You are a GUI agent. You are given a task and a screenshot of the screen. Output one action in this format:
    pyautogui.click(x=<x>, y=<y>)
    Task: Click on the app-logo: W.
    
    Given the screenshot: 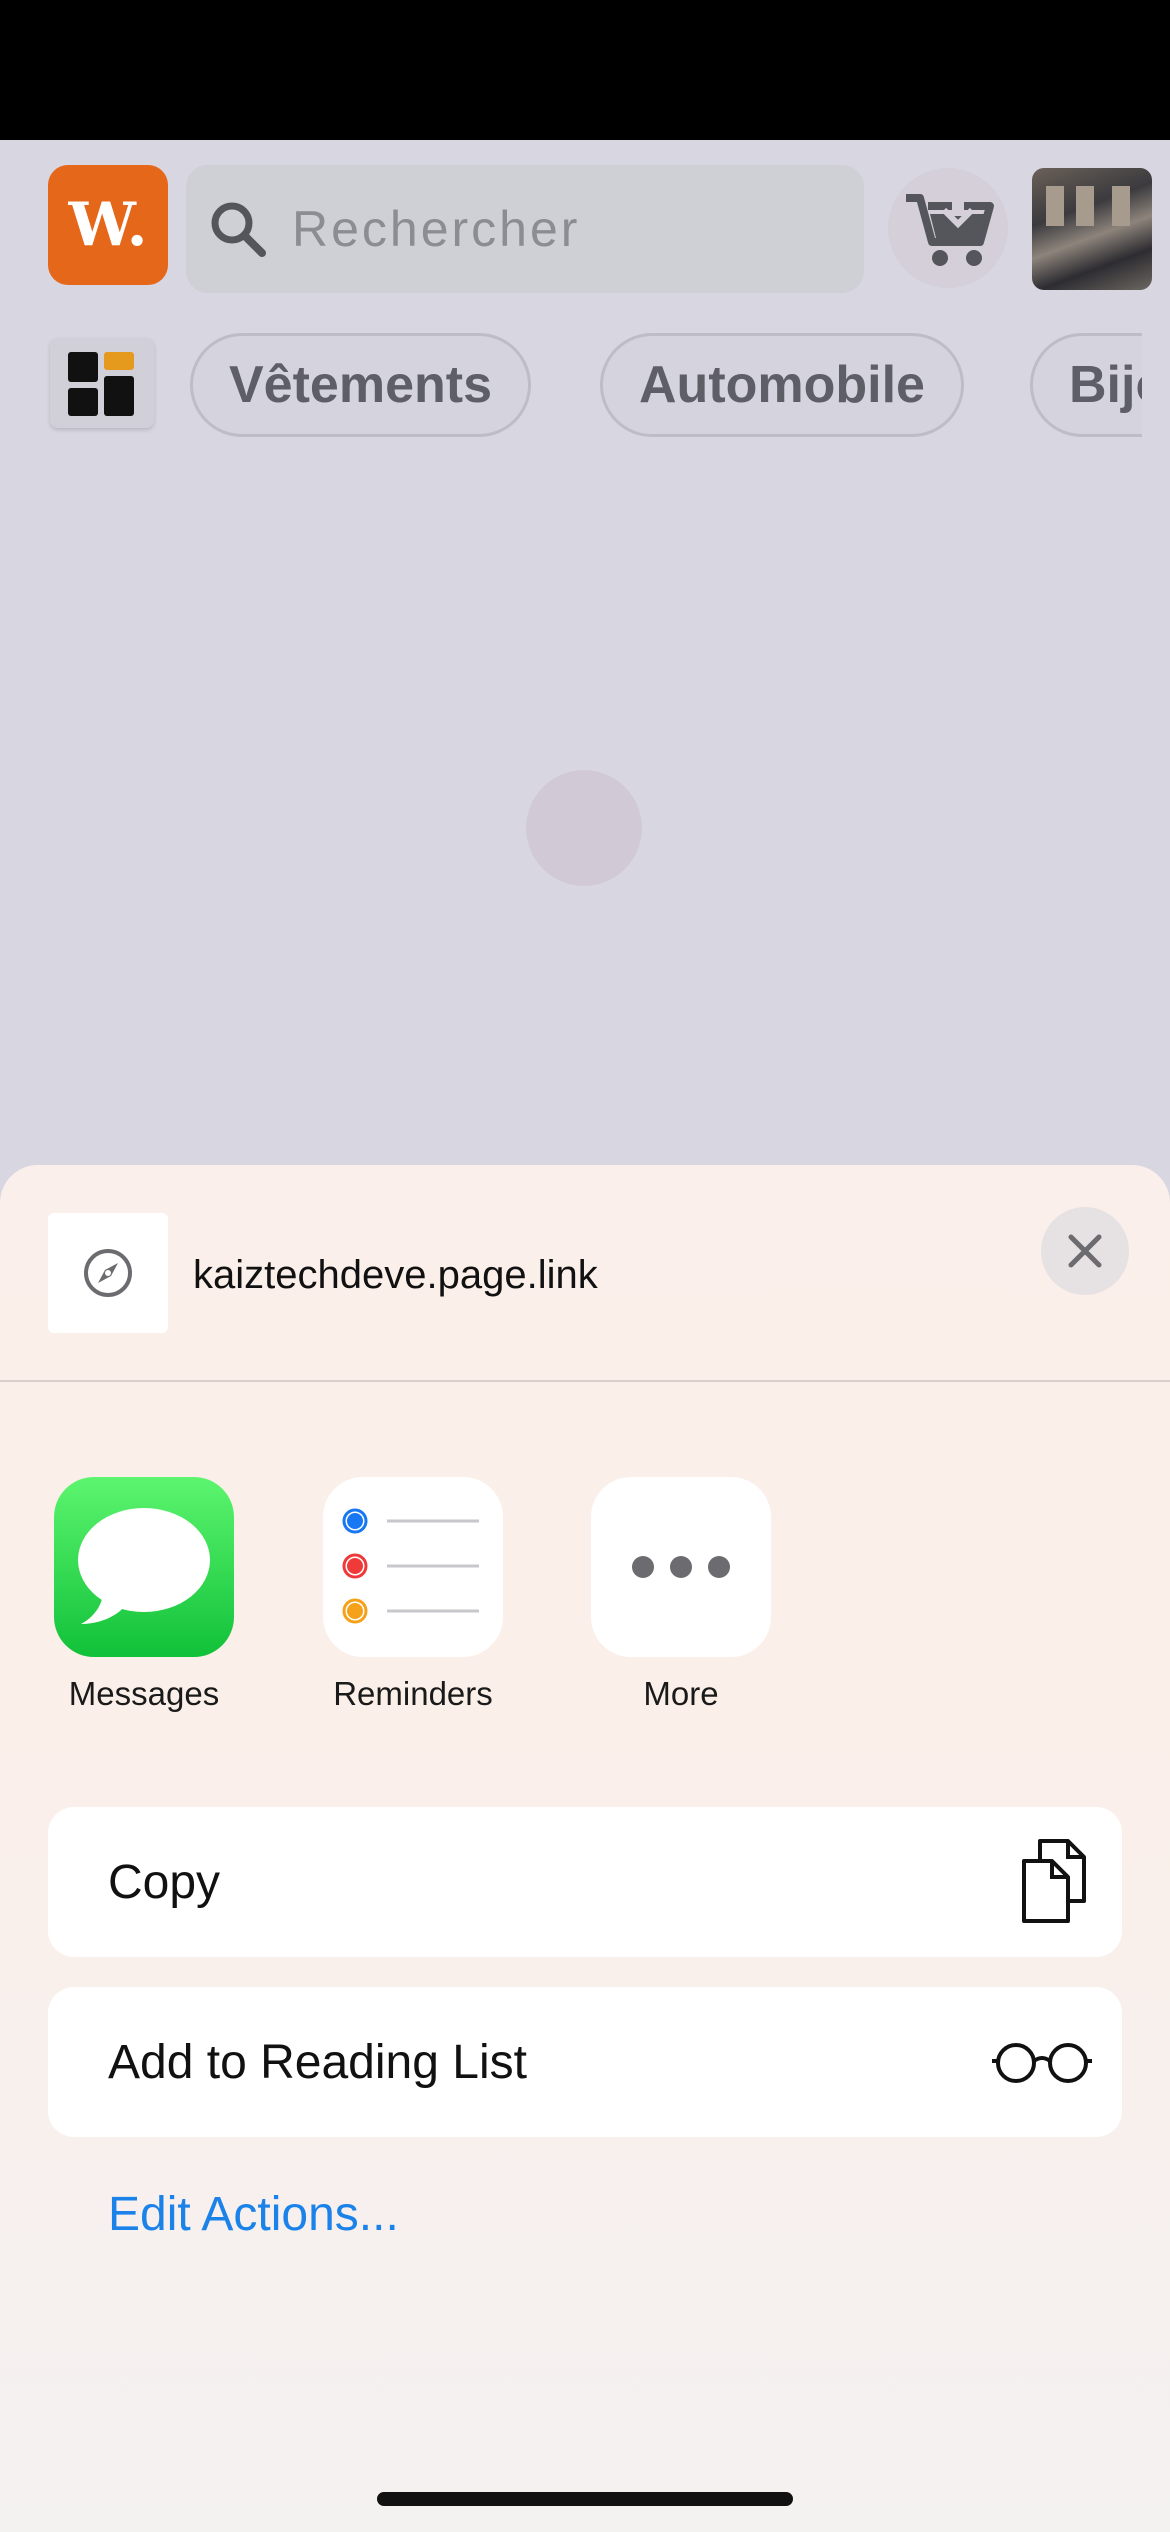 What is the action you would take?
    pyautogui.click(x=108, y=225)
    